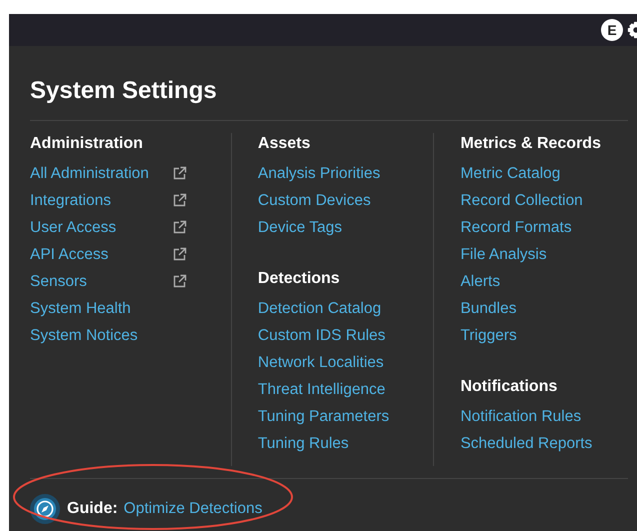 The image size is (637, 531). Describe the element at coordinates (612, 30) in the screenshot. I see `avatar-badge: E` at that location.